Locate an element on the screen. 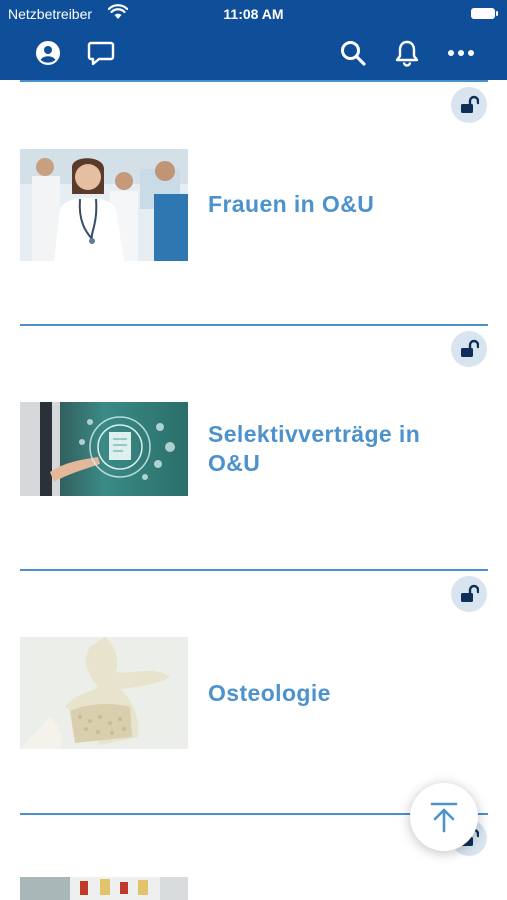 The height and width of the screenshot is (900, 507). status-time: 11:08 AM is located at coordinates (253, 14).